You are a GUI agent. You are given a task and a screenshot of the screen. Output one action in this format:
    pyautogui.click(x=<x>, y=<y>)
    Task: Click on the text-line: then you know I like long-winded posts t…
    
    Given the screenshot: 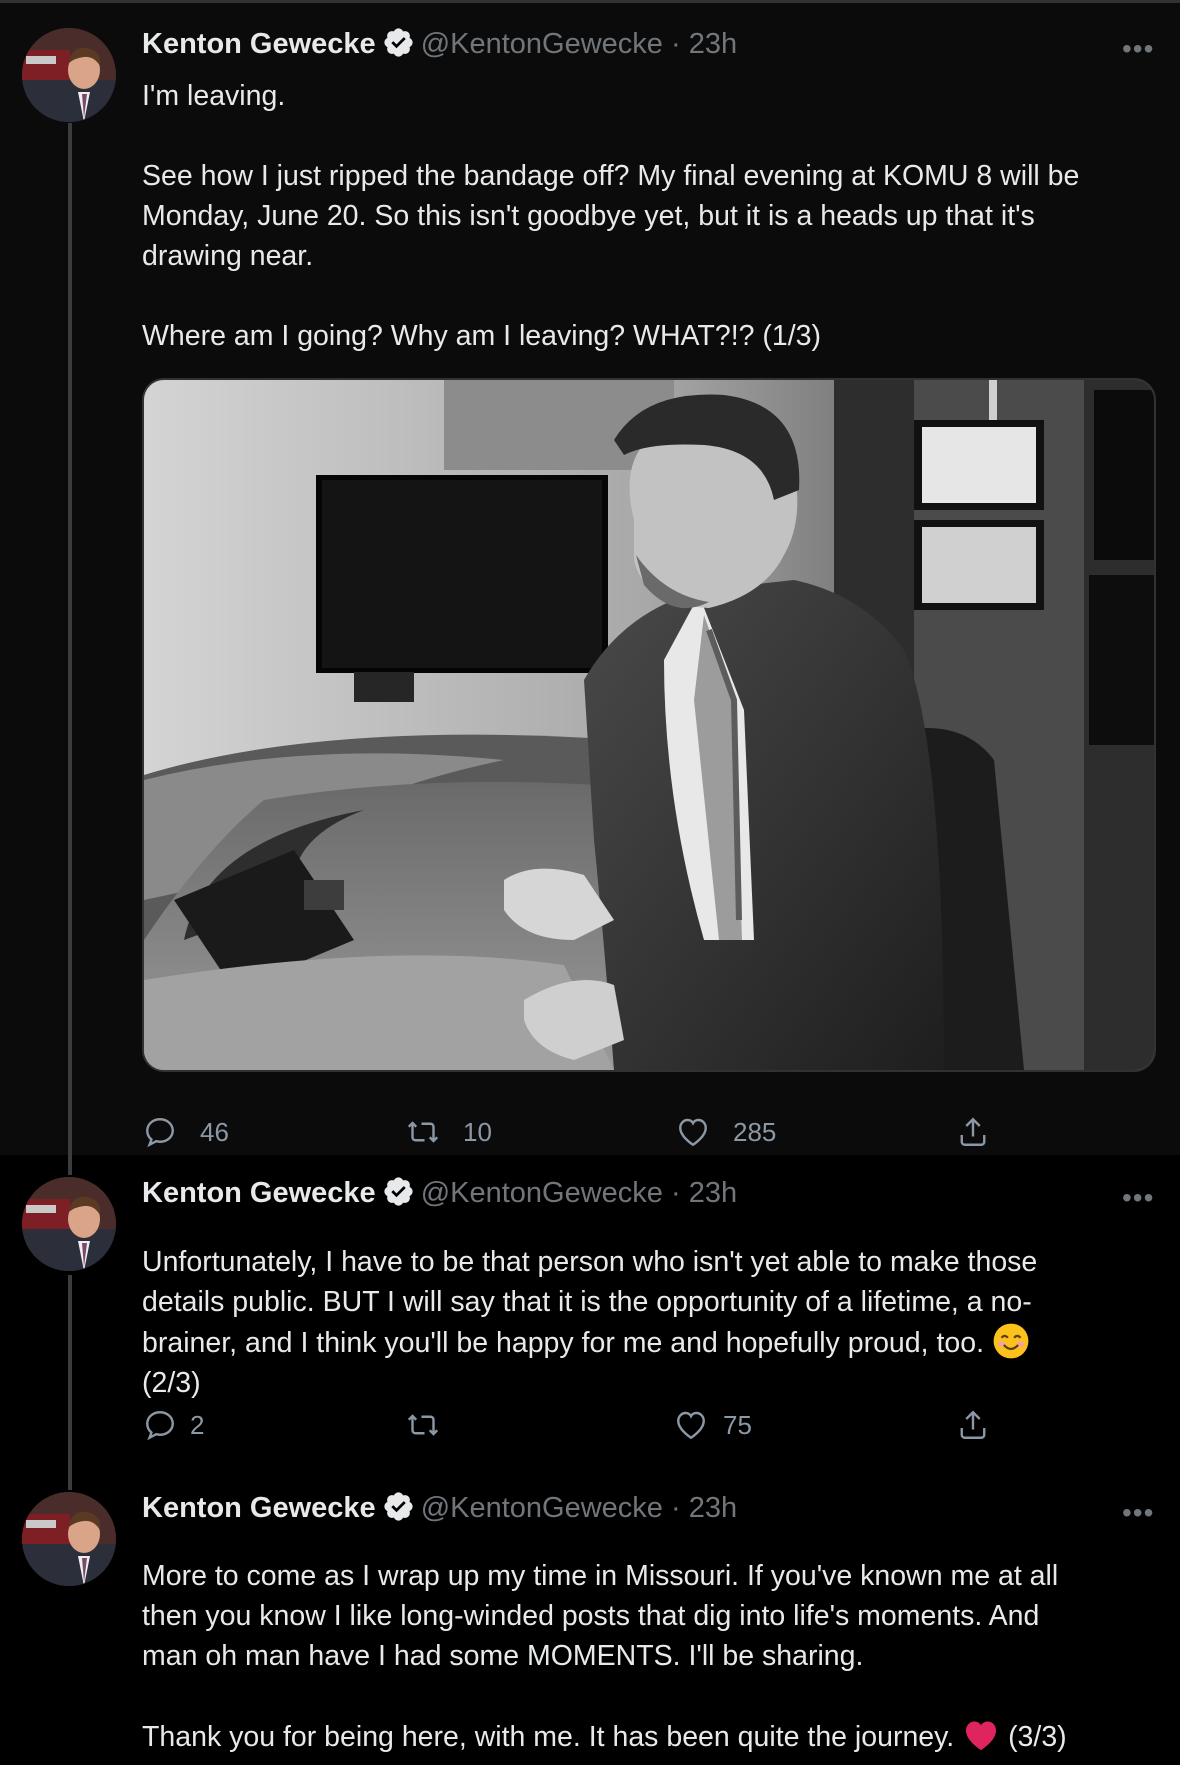 What is the action you would take?
    pyautogui.click(x=591, y=1616)
    